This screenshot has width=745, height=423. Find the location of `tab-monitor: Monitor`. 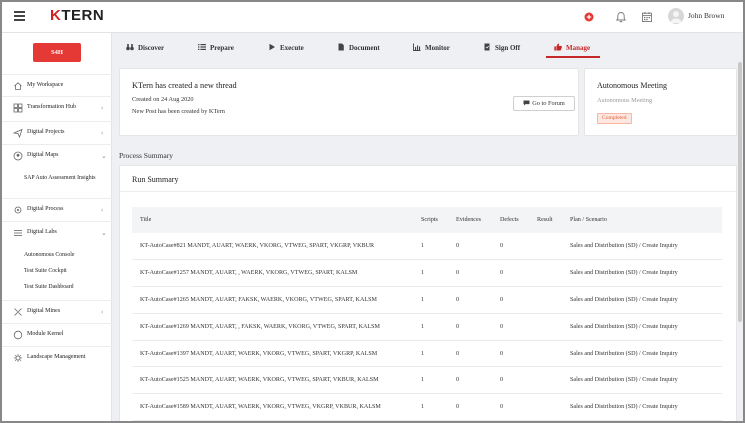

tab-monitor: Monitor is located at coordinates (431, 48).